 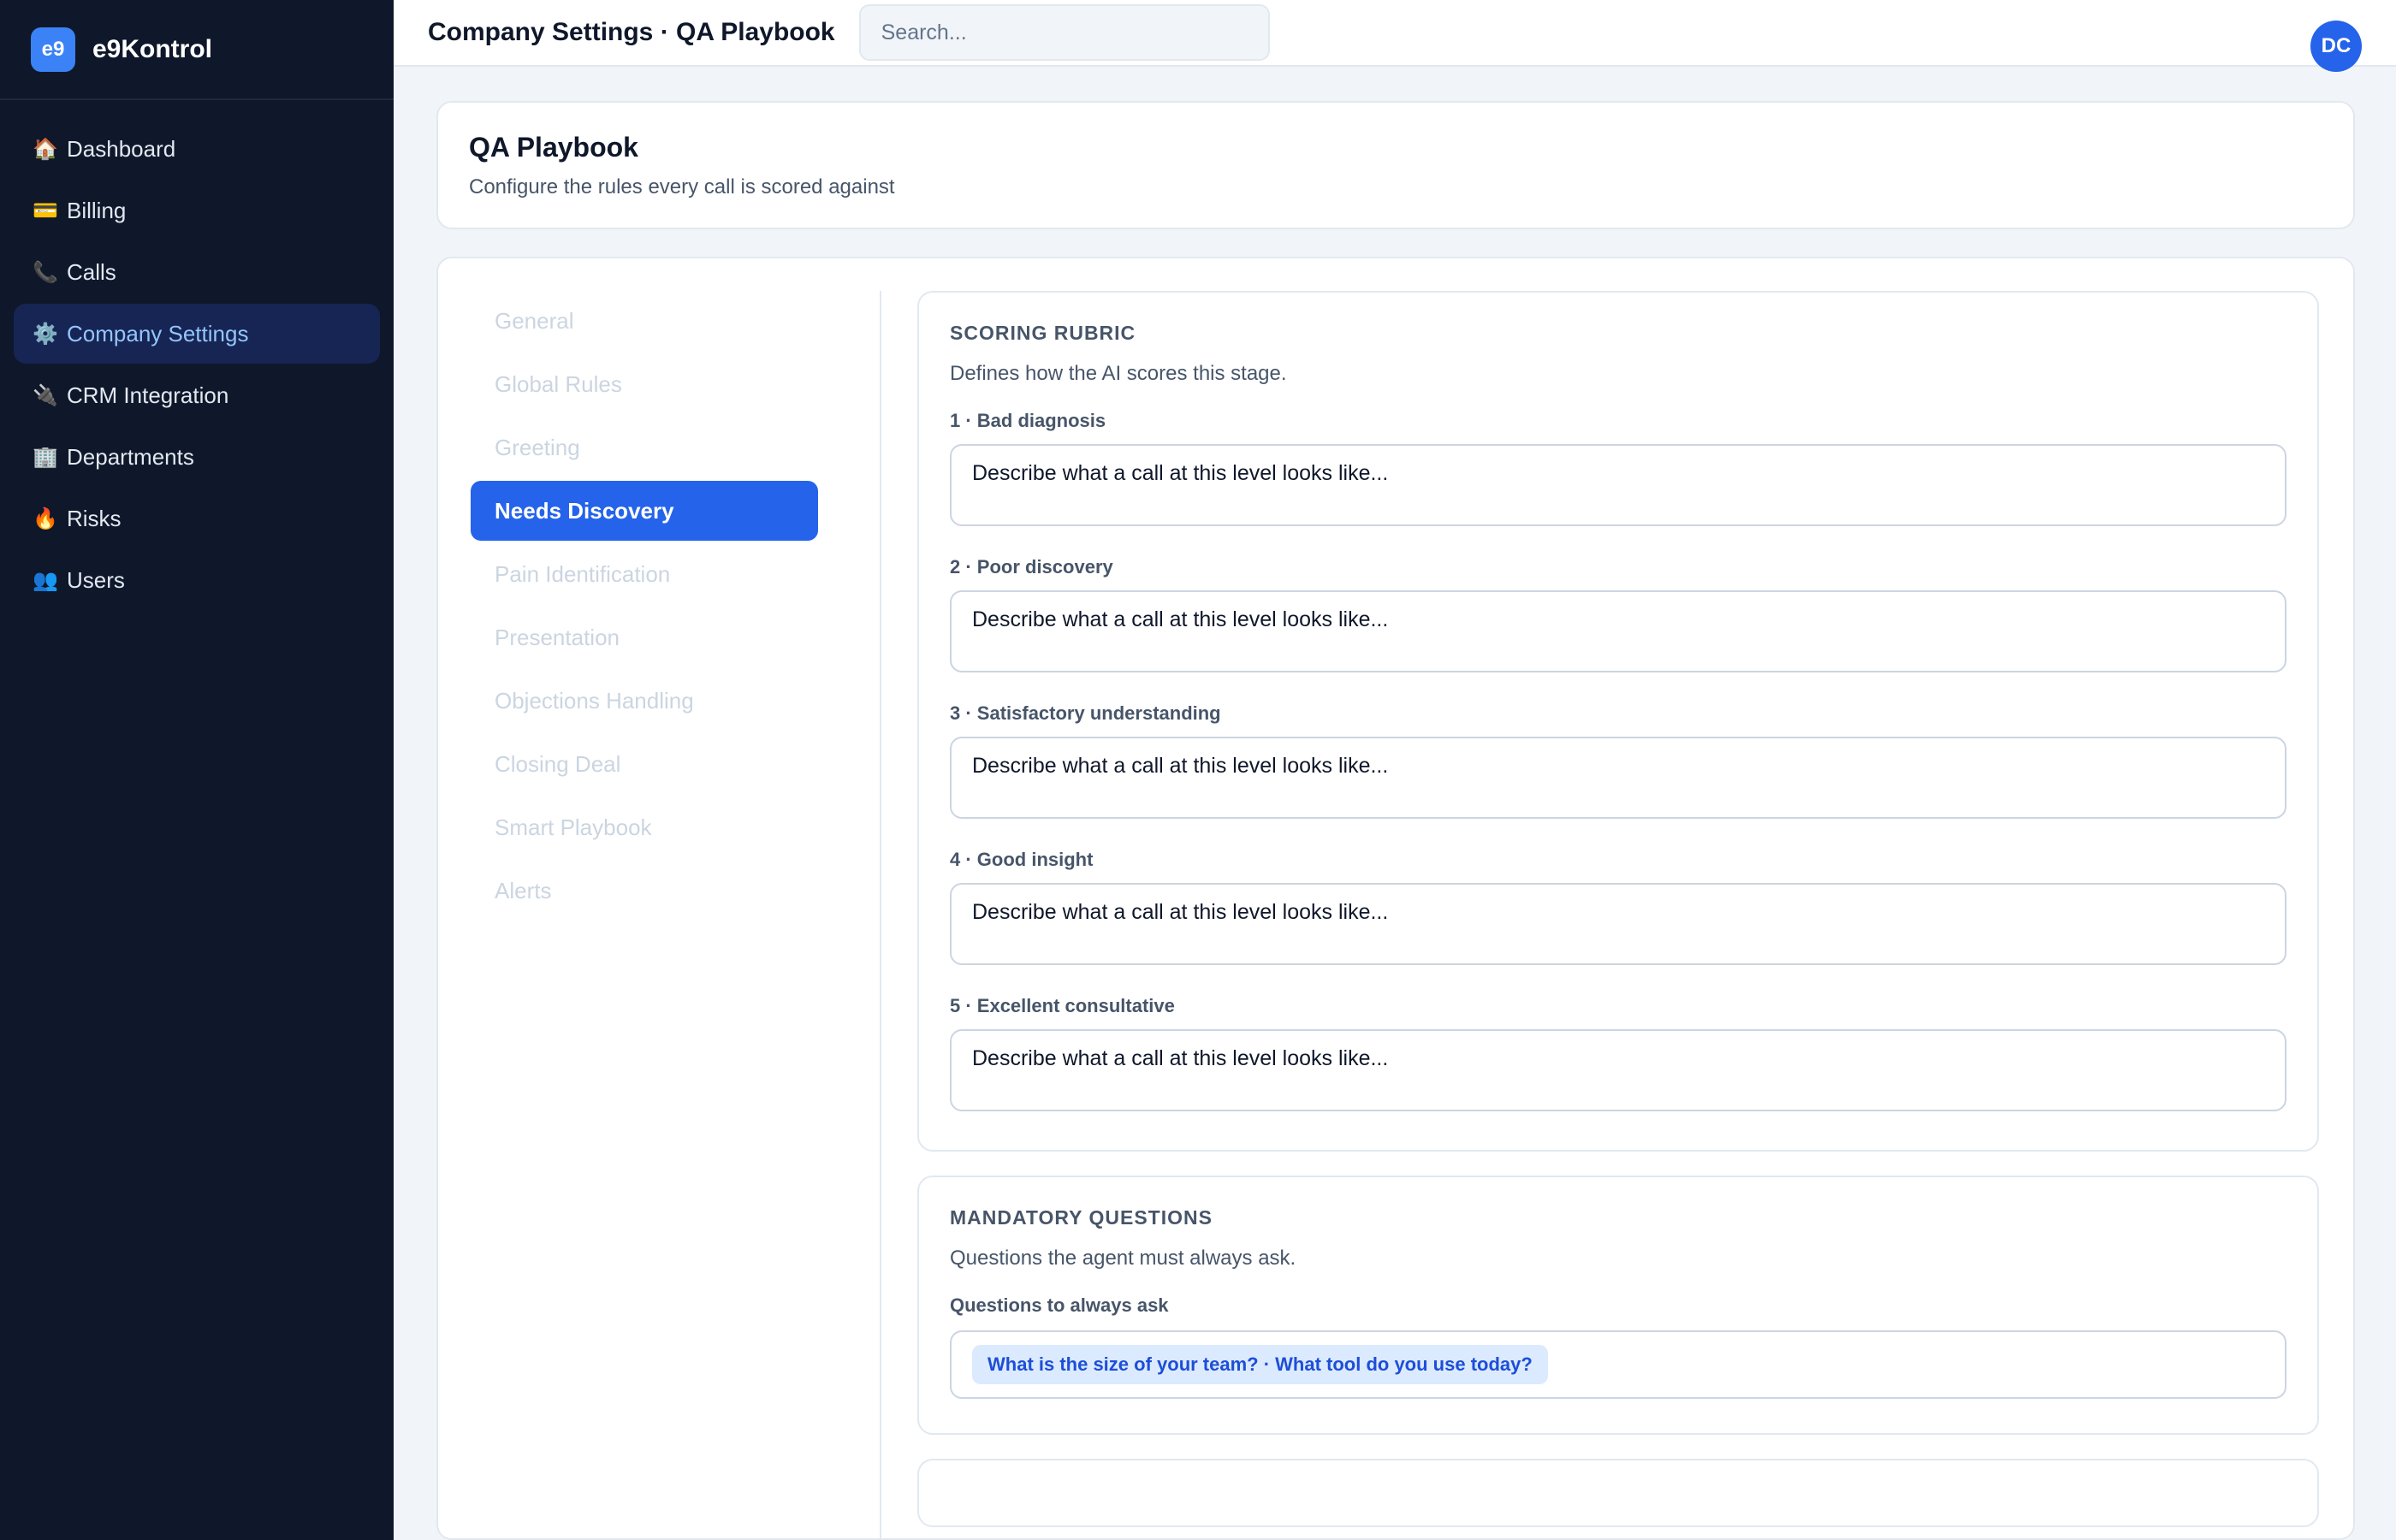 I want to click on sidebar-item-crm-integration: 🔌 CRM Integration, so click(x=197, y=395).